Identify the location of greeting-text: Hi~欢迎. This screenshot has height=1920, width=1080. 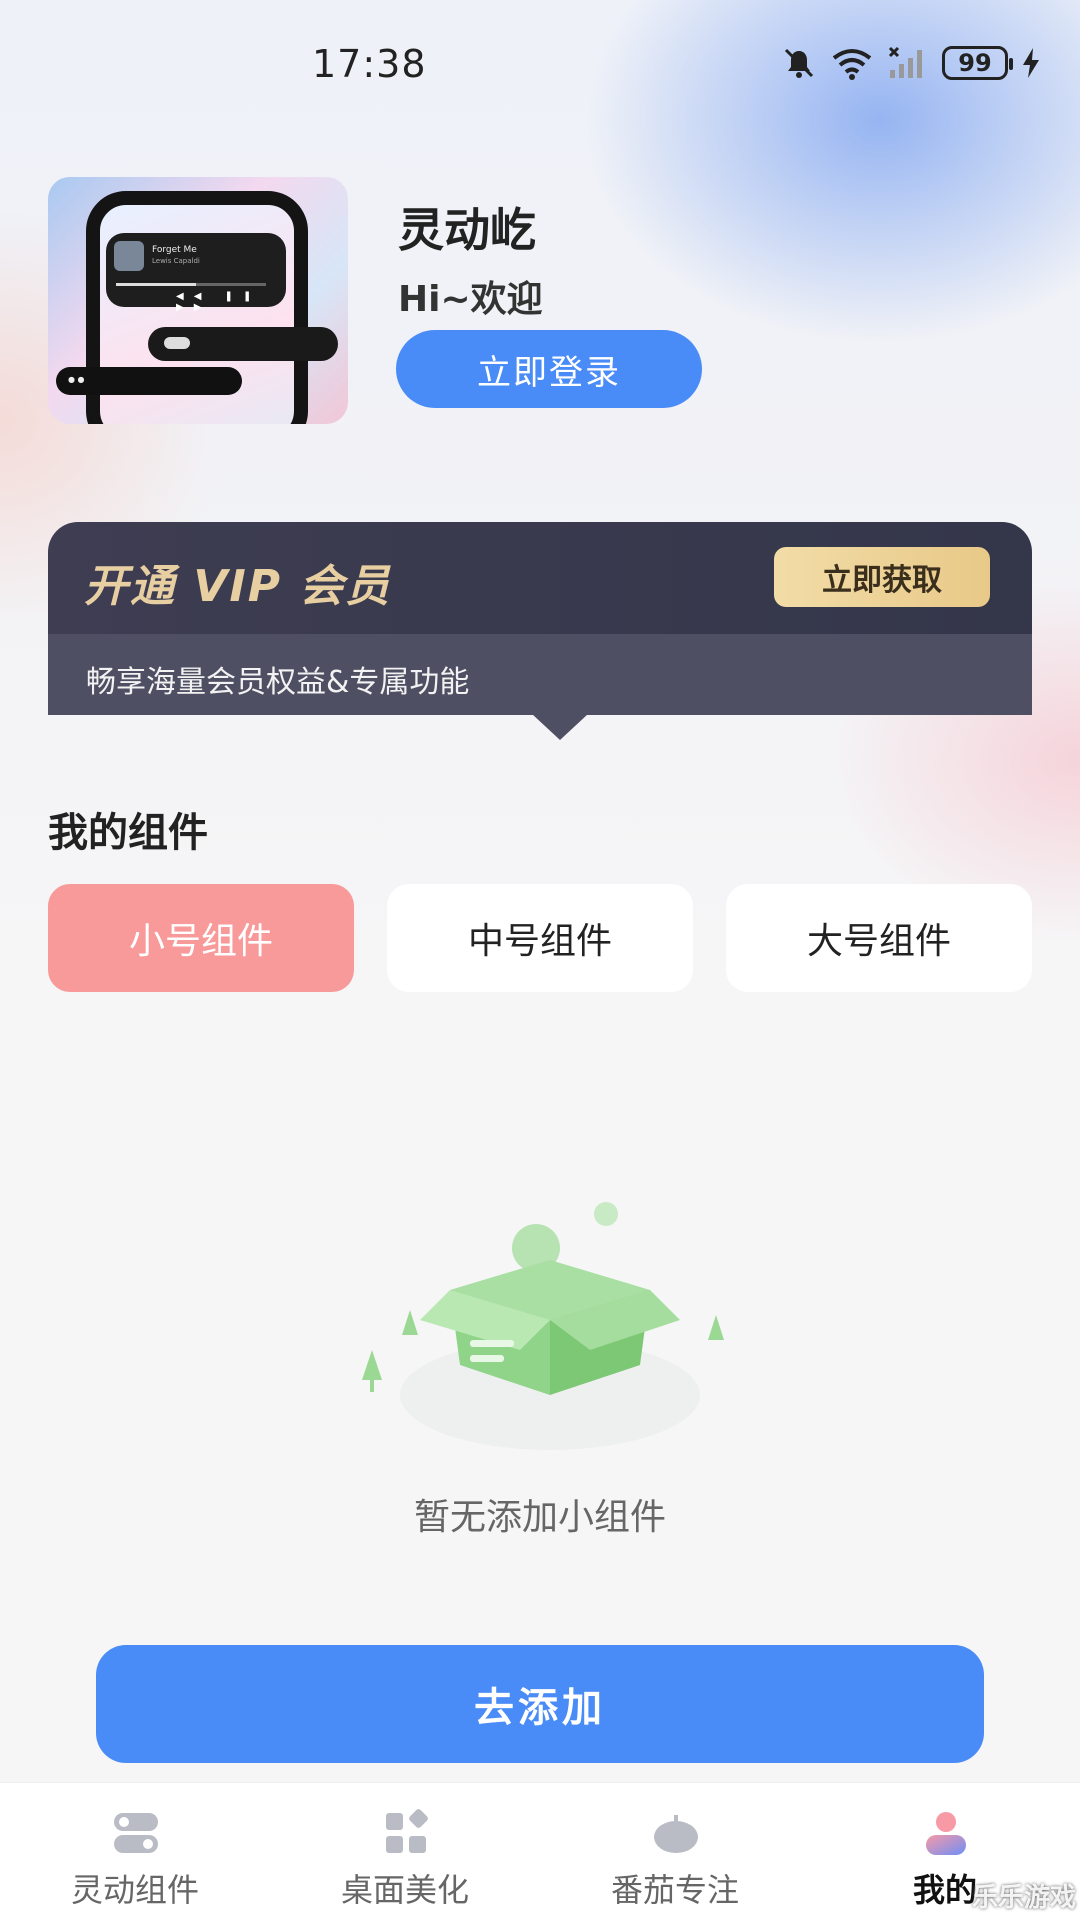
(470, 299).